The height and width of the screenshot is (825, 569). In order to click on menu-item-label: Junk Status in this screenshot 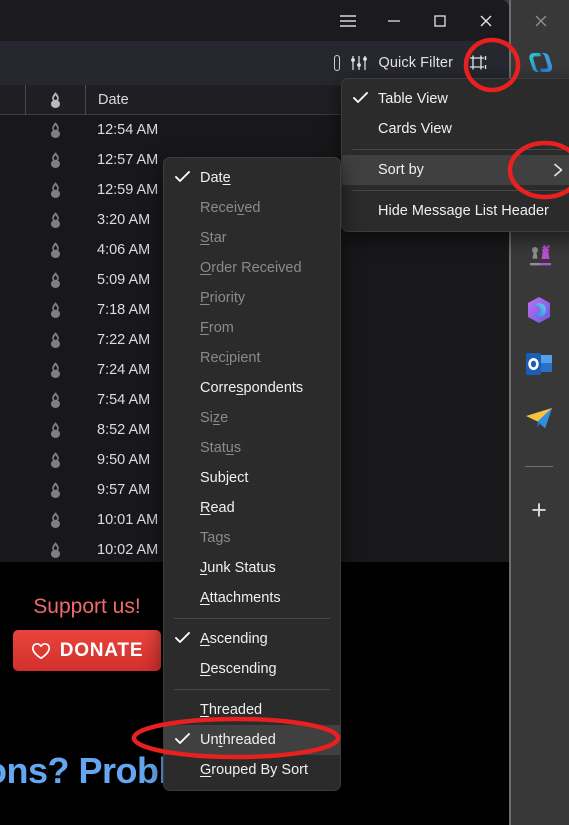, I will do `click(238, 568)`.